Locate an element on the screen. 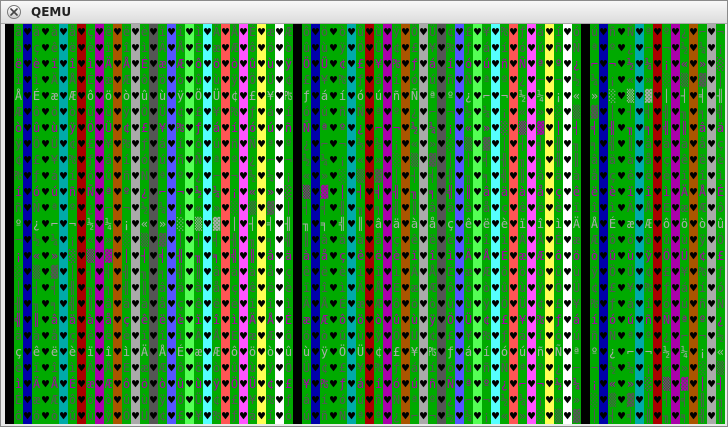  screen-cell: æ is located at coordinates (54, 96).